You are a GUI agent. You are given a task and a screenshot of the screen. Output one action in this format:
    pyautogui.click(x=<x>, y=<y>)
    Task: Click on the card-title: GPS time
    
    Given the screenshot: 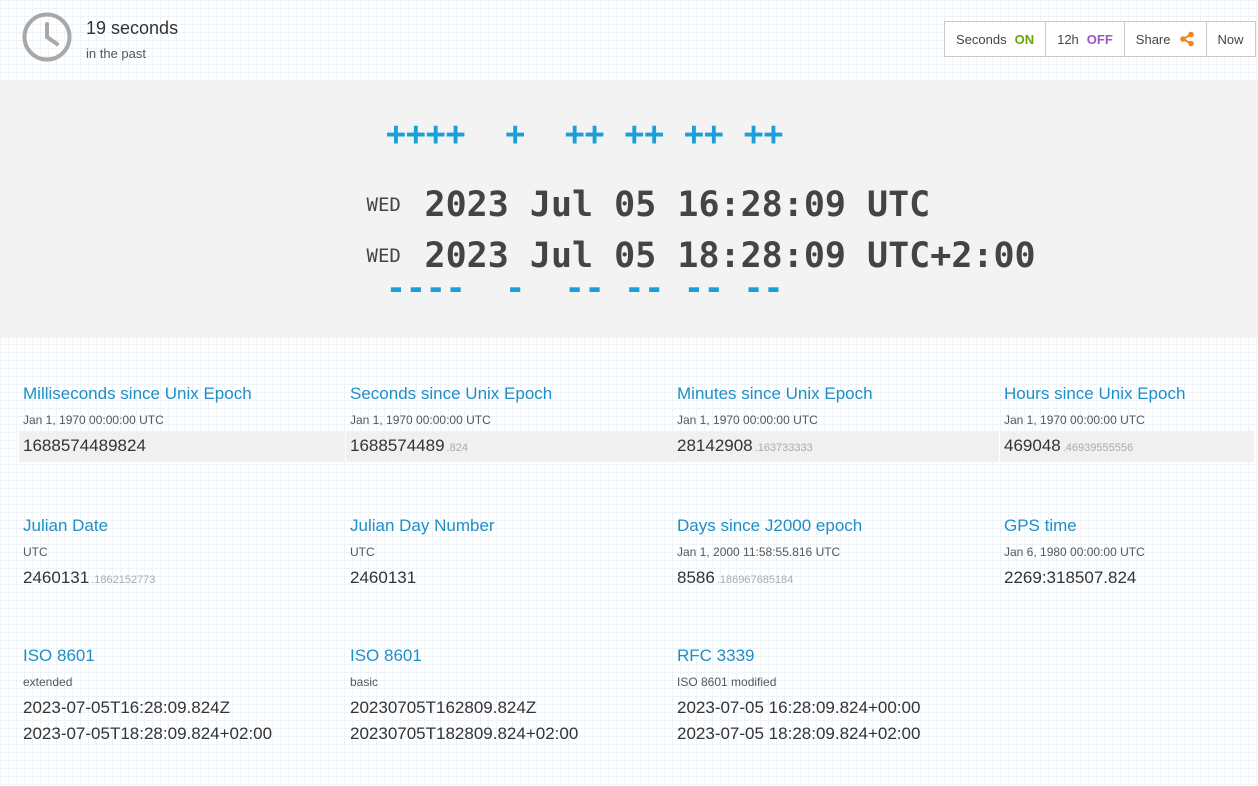 What is the action you would take?
    pyautogui.click(x=1131, y=526)
    